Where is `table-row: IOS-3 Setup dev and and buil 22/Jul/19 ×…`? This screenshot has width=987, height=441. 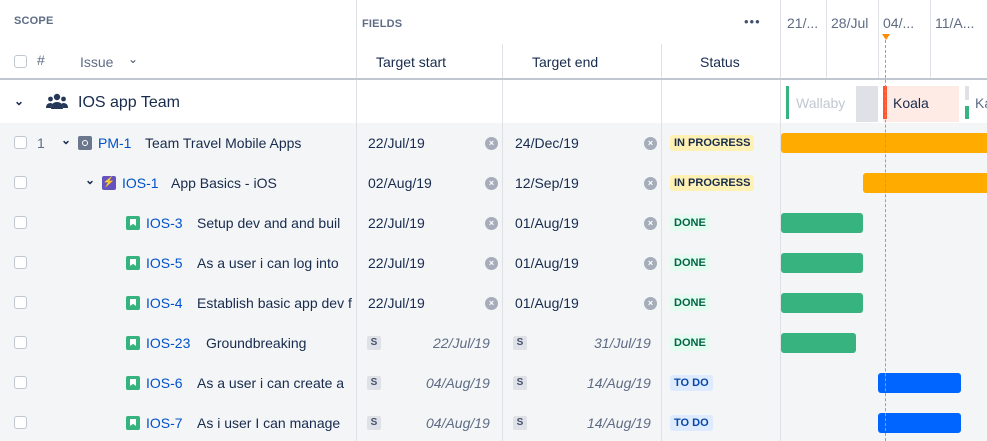
table-row: IOS-3 Setup dev and and buil 22/Jul/19 ×… is located at coordinates (493, 223).